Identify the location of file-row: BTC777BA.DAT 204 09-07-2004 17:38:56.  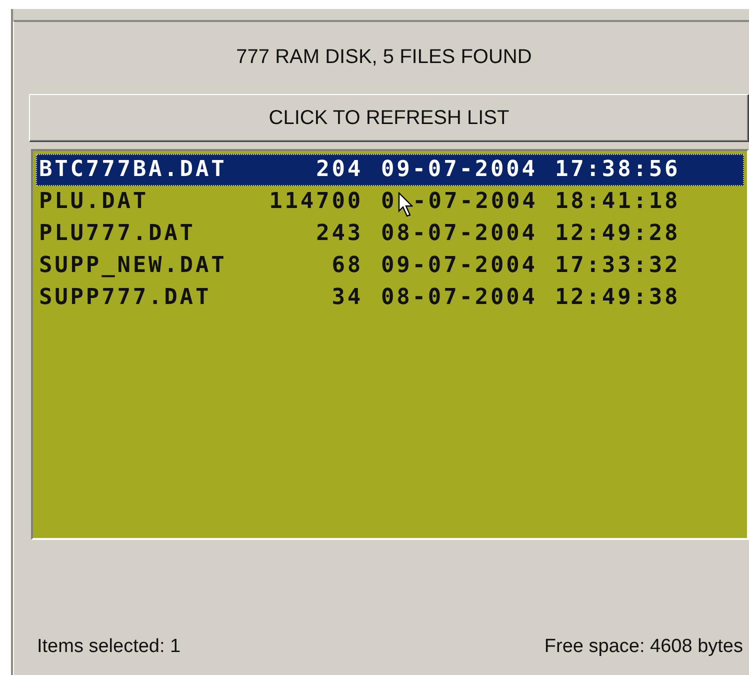
(390, 170).